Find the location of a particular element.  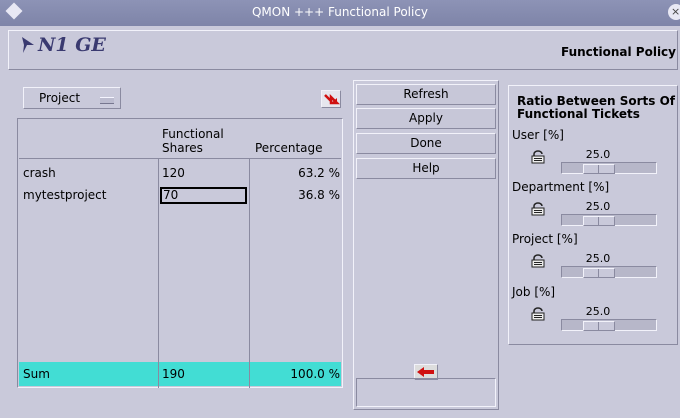

bird-logo-icon is located at coordinates (28, 45).